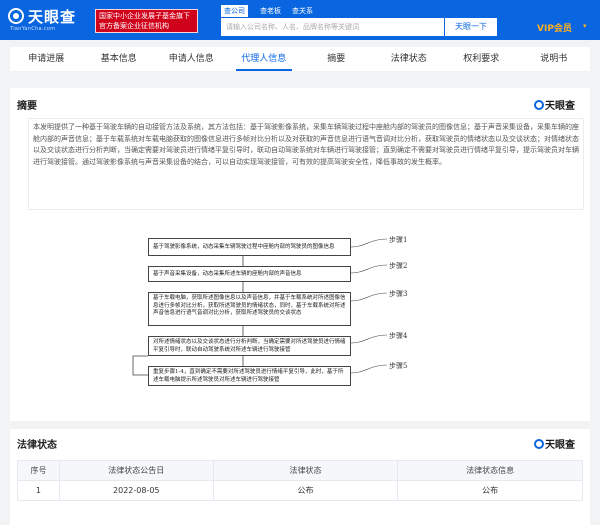 The width and height of the screenshot is (600, 525). I want to click on flow-step-2: 基于声音采集设备，动态采集所述车辆的座舱内部的声音信息, so click(249, 274).